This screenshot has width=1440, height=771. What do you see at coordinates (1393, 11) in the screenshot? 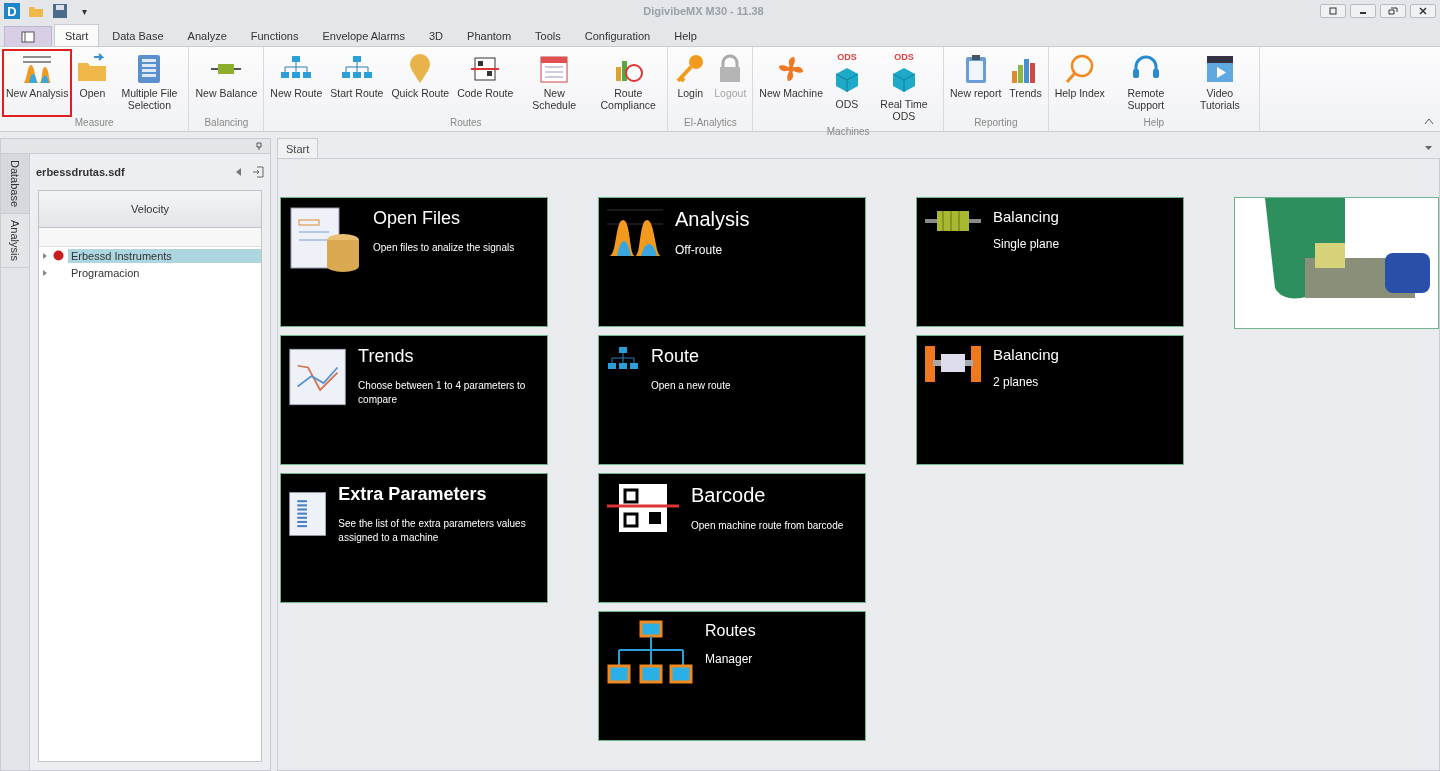
I see `restore-icon` at bounding box center [1393, 11].